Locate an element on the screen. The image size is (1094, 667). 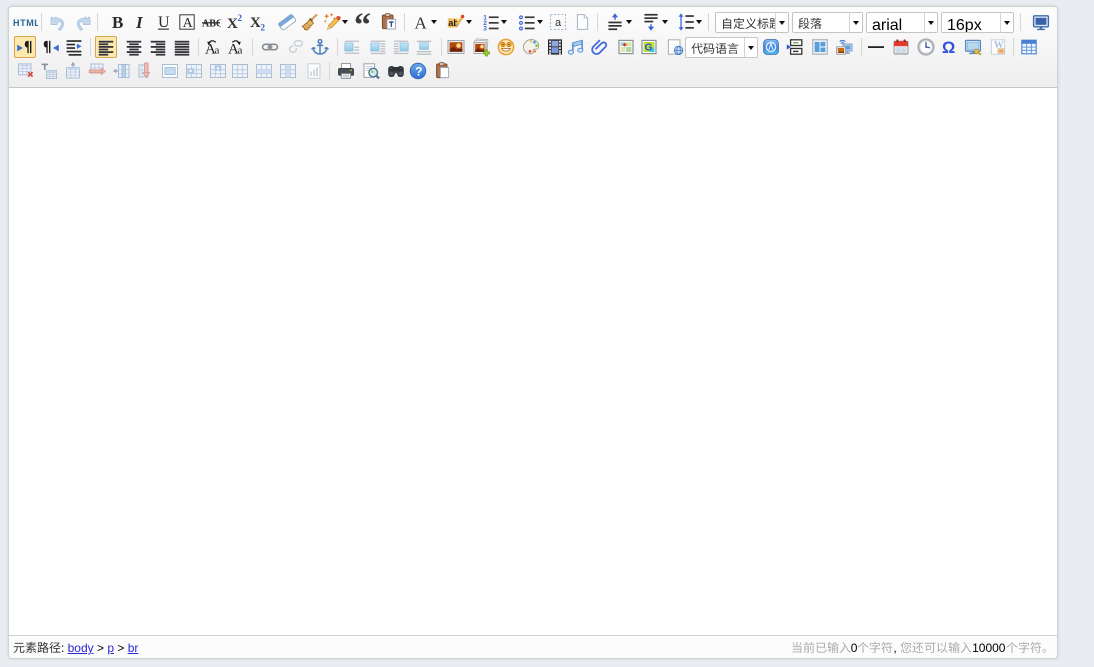
svg-text: I is located at coordinates (139, 22).